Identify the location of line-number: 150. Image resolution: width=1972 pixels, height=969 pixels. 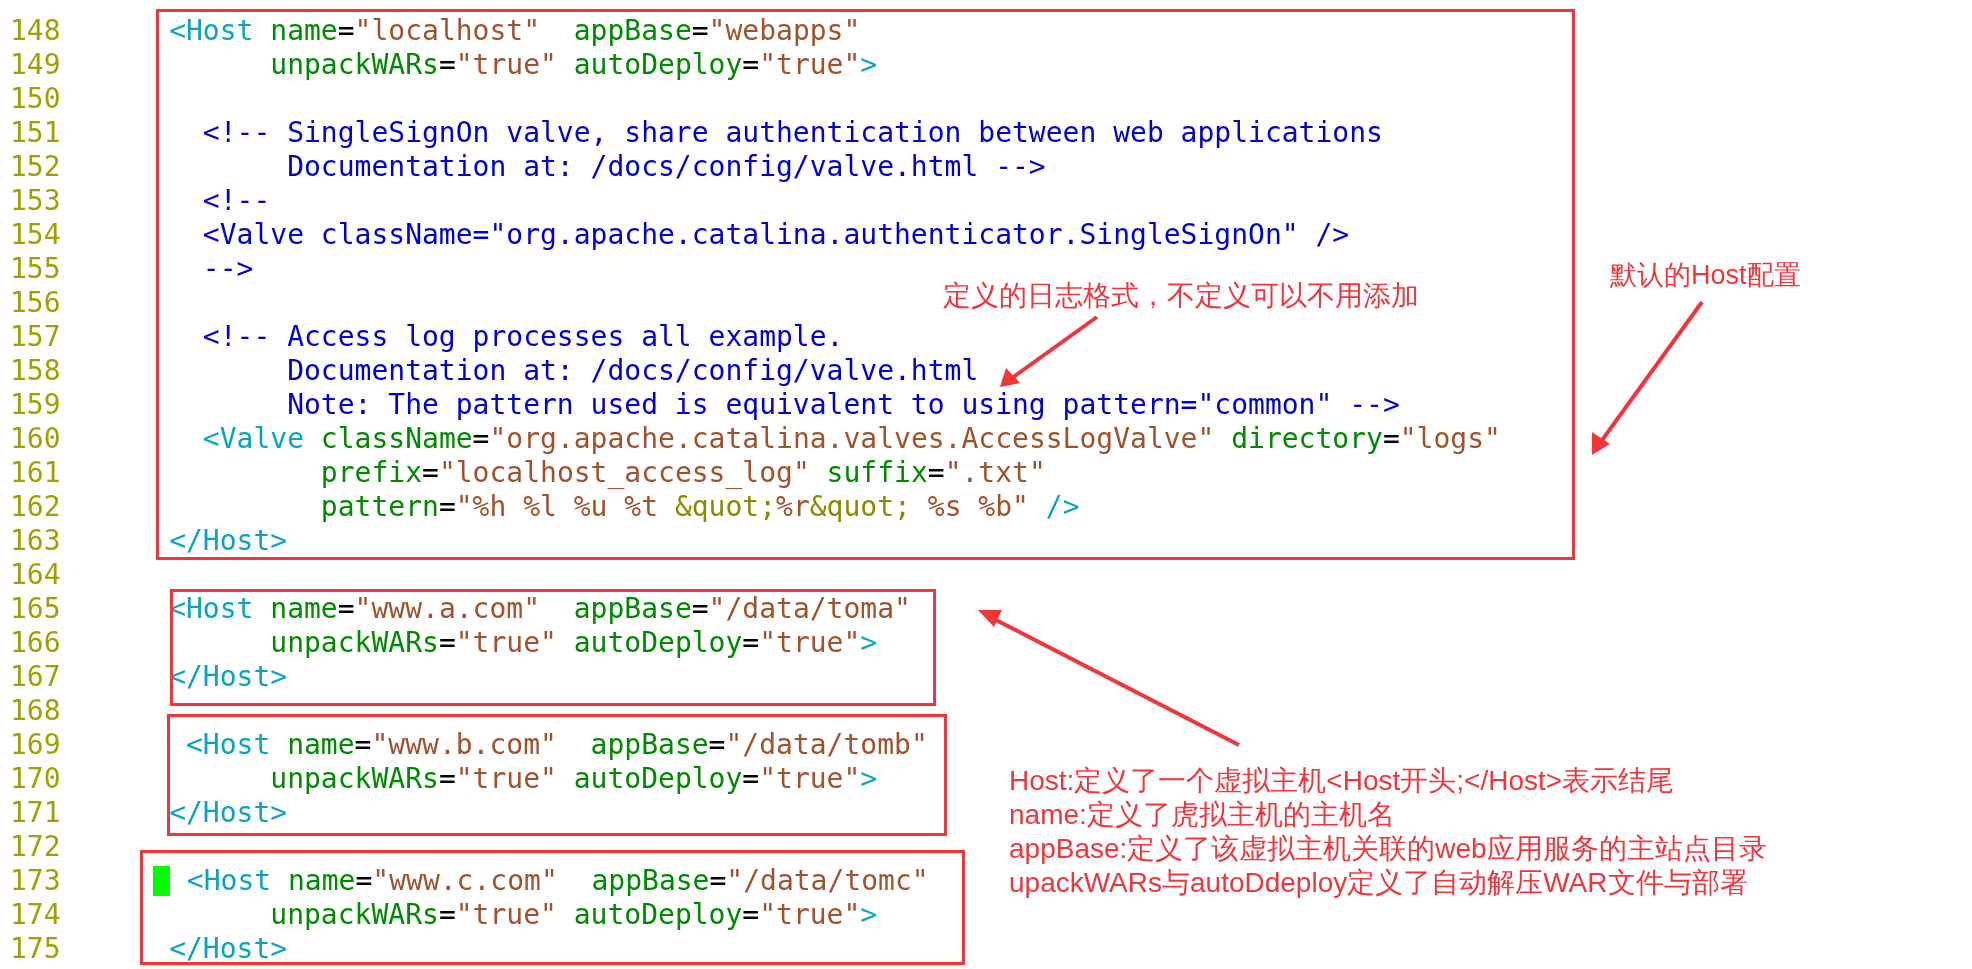
(35, 99).